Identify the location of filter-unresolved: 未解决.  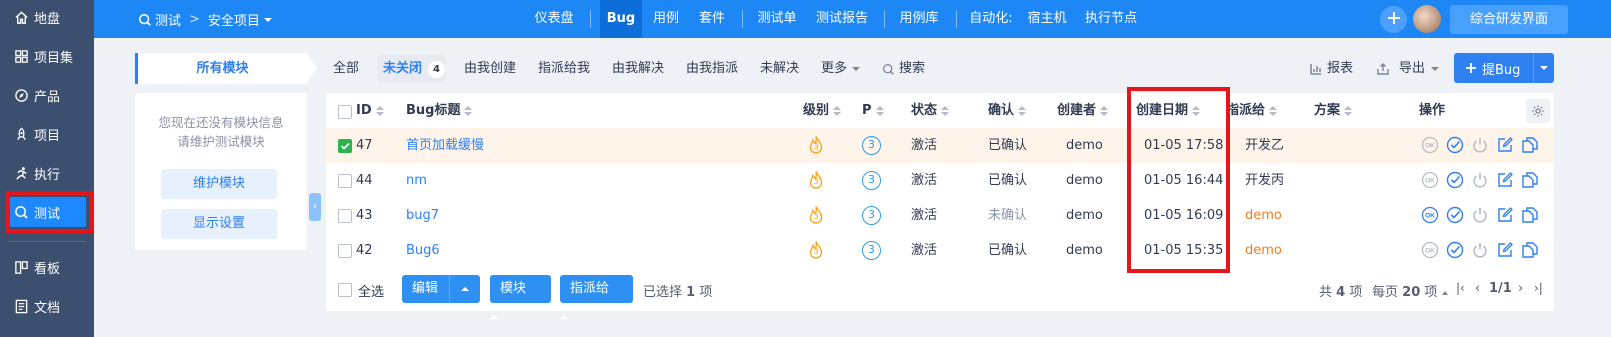
(779, 69).